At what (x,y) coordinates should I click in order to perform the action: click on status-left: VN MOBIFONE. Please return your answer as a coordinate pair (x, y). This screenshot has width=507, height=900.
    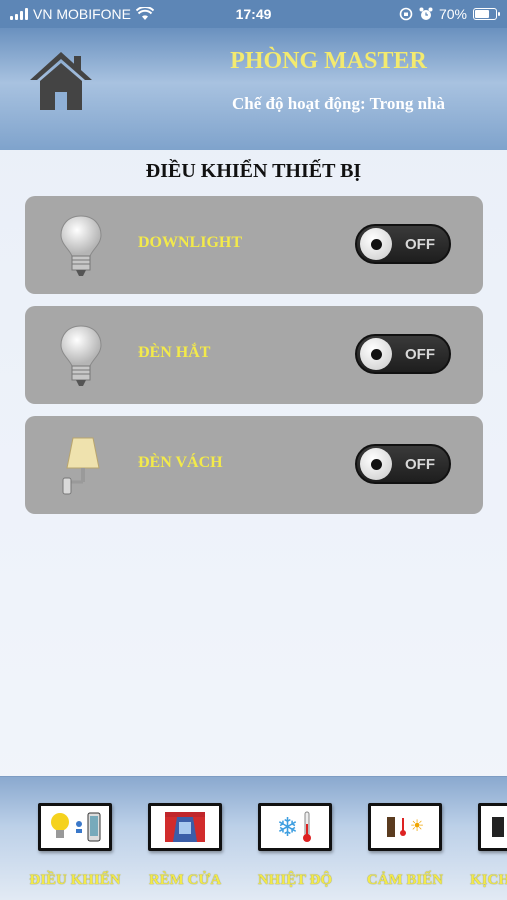
    Looking at the image, I should click on (82, 14).